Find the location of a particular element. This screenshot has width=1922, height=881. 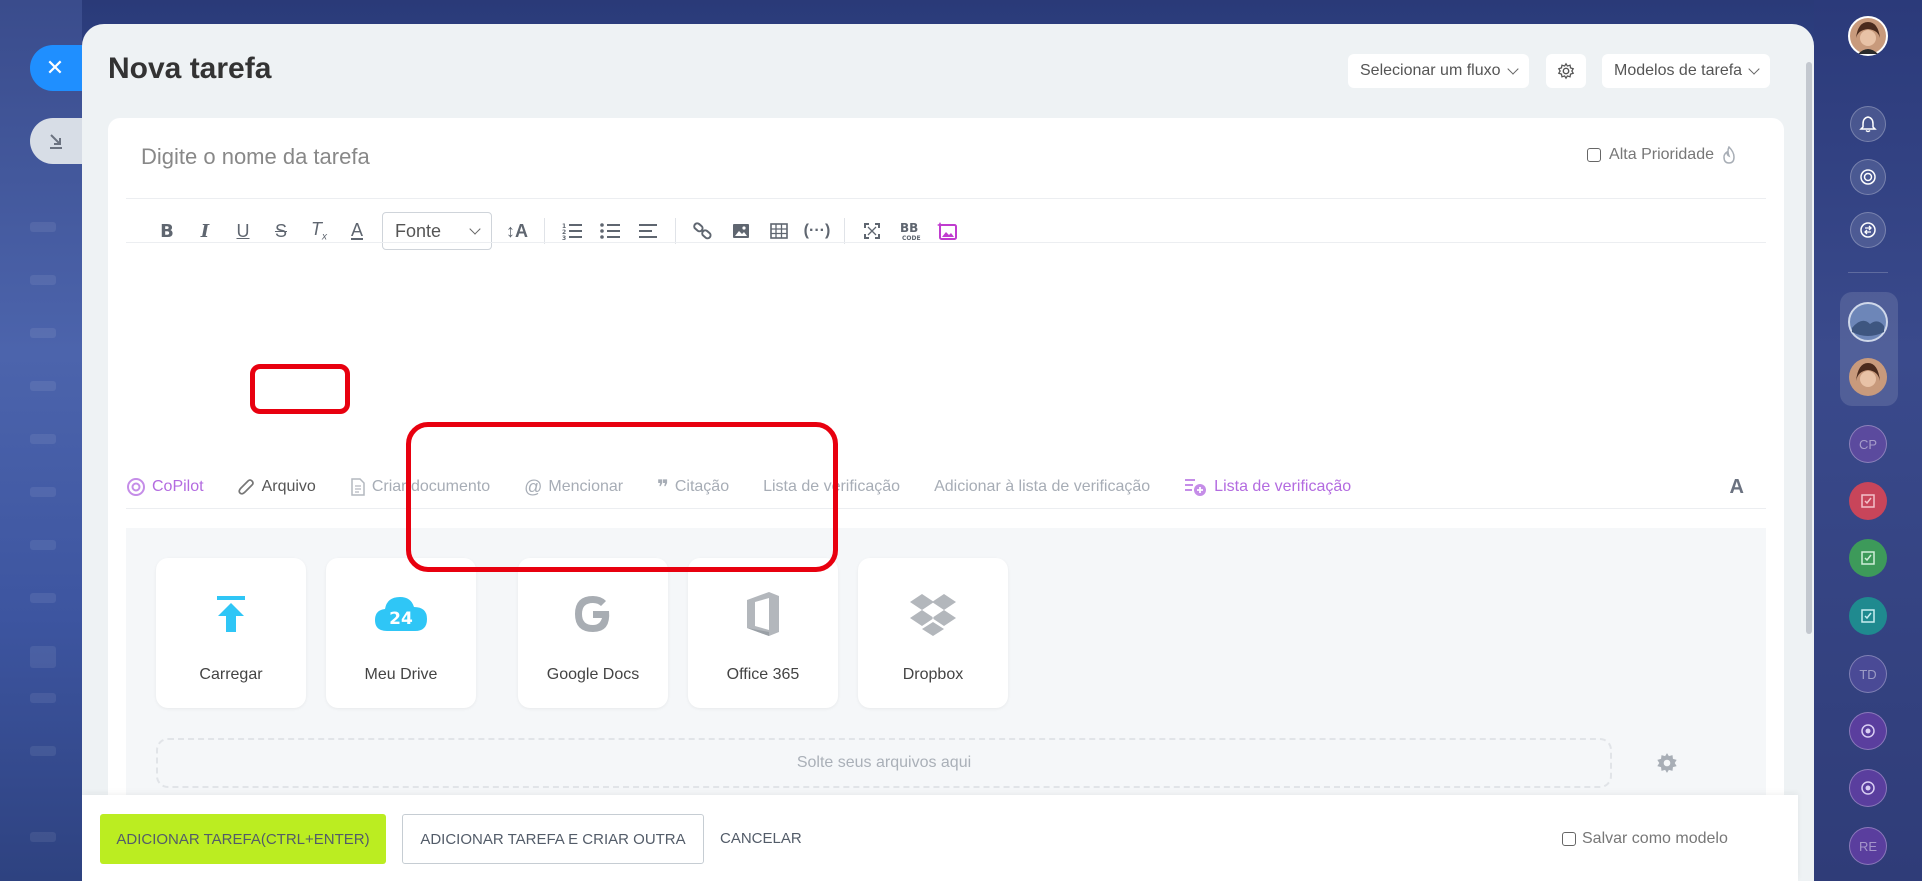

notifications-button is located at coordinates (1868, 124).